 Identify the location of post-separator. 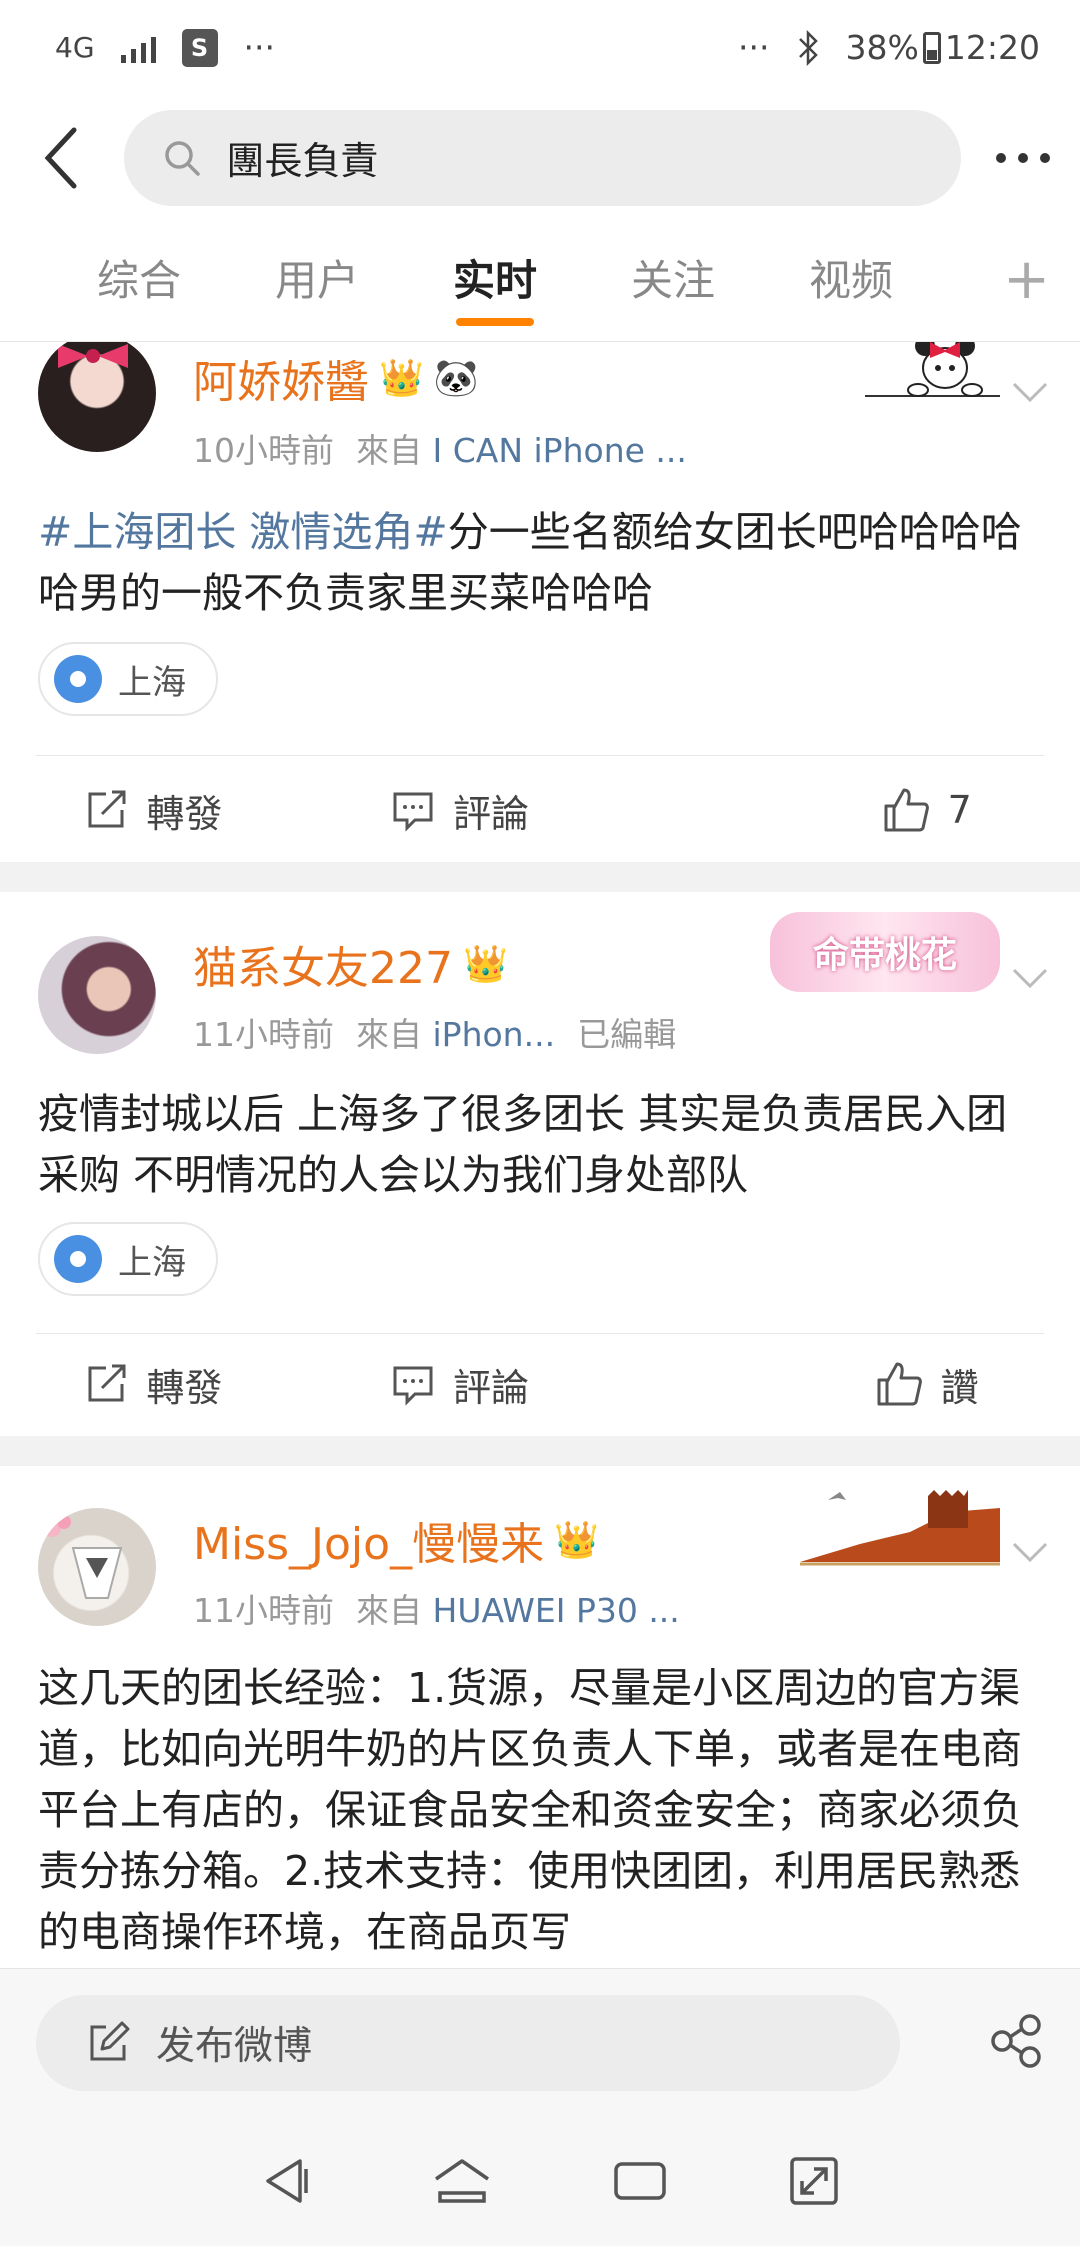
(540, 877).